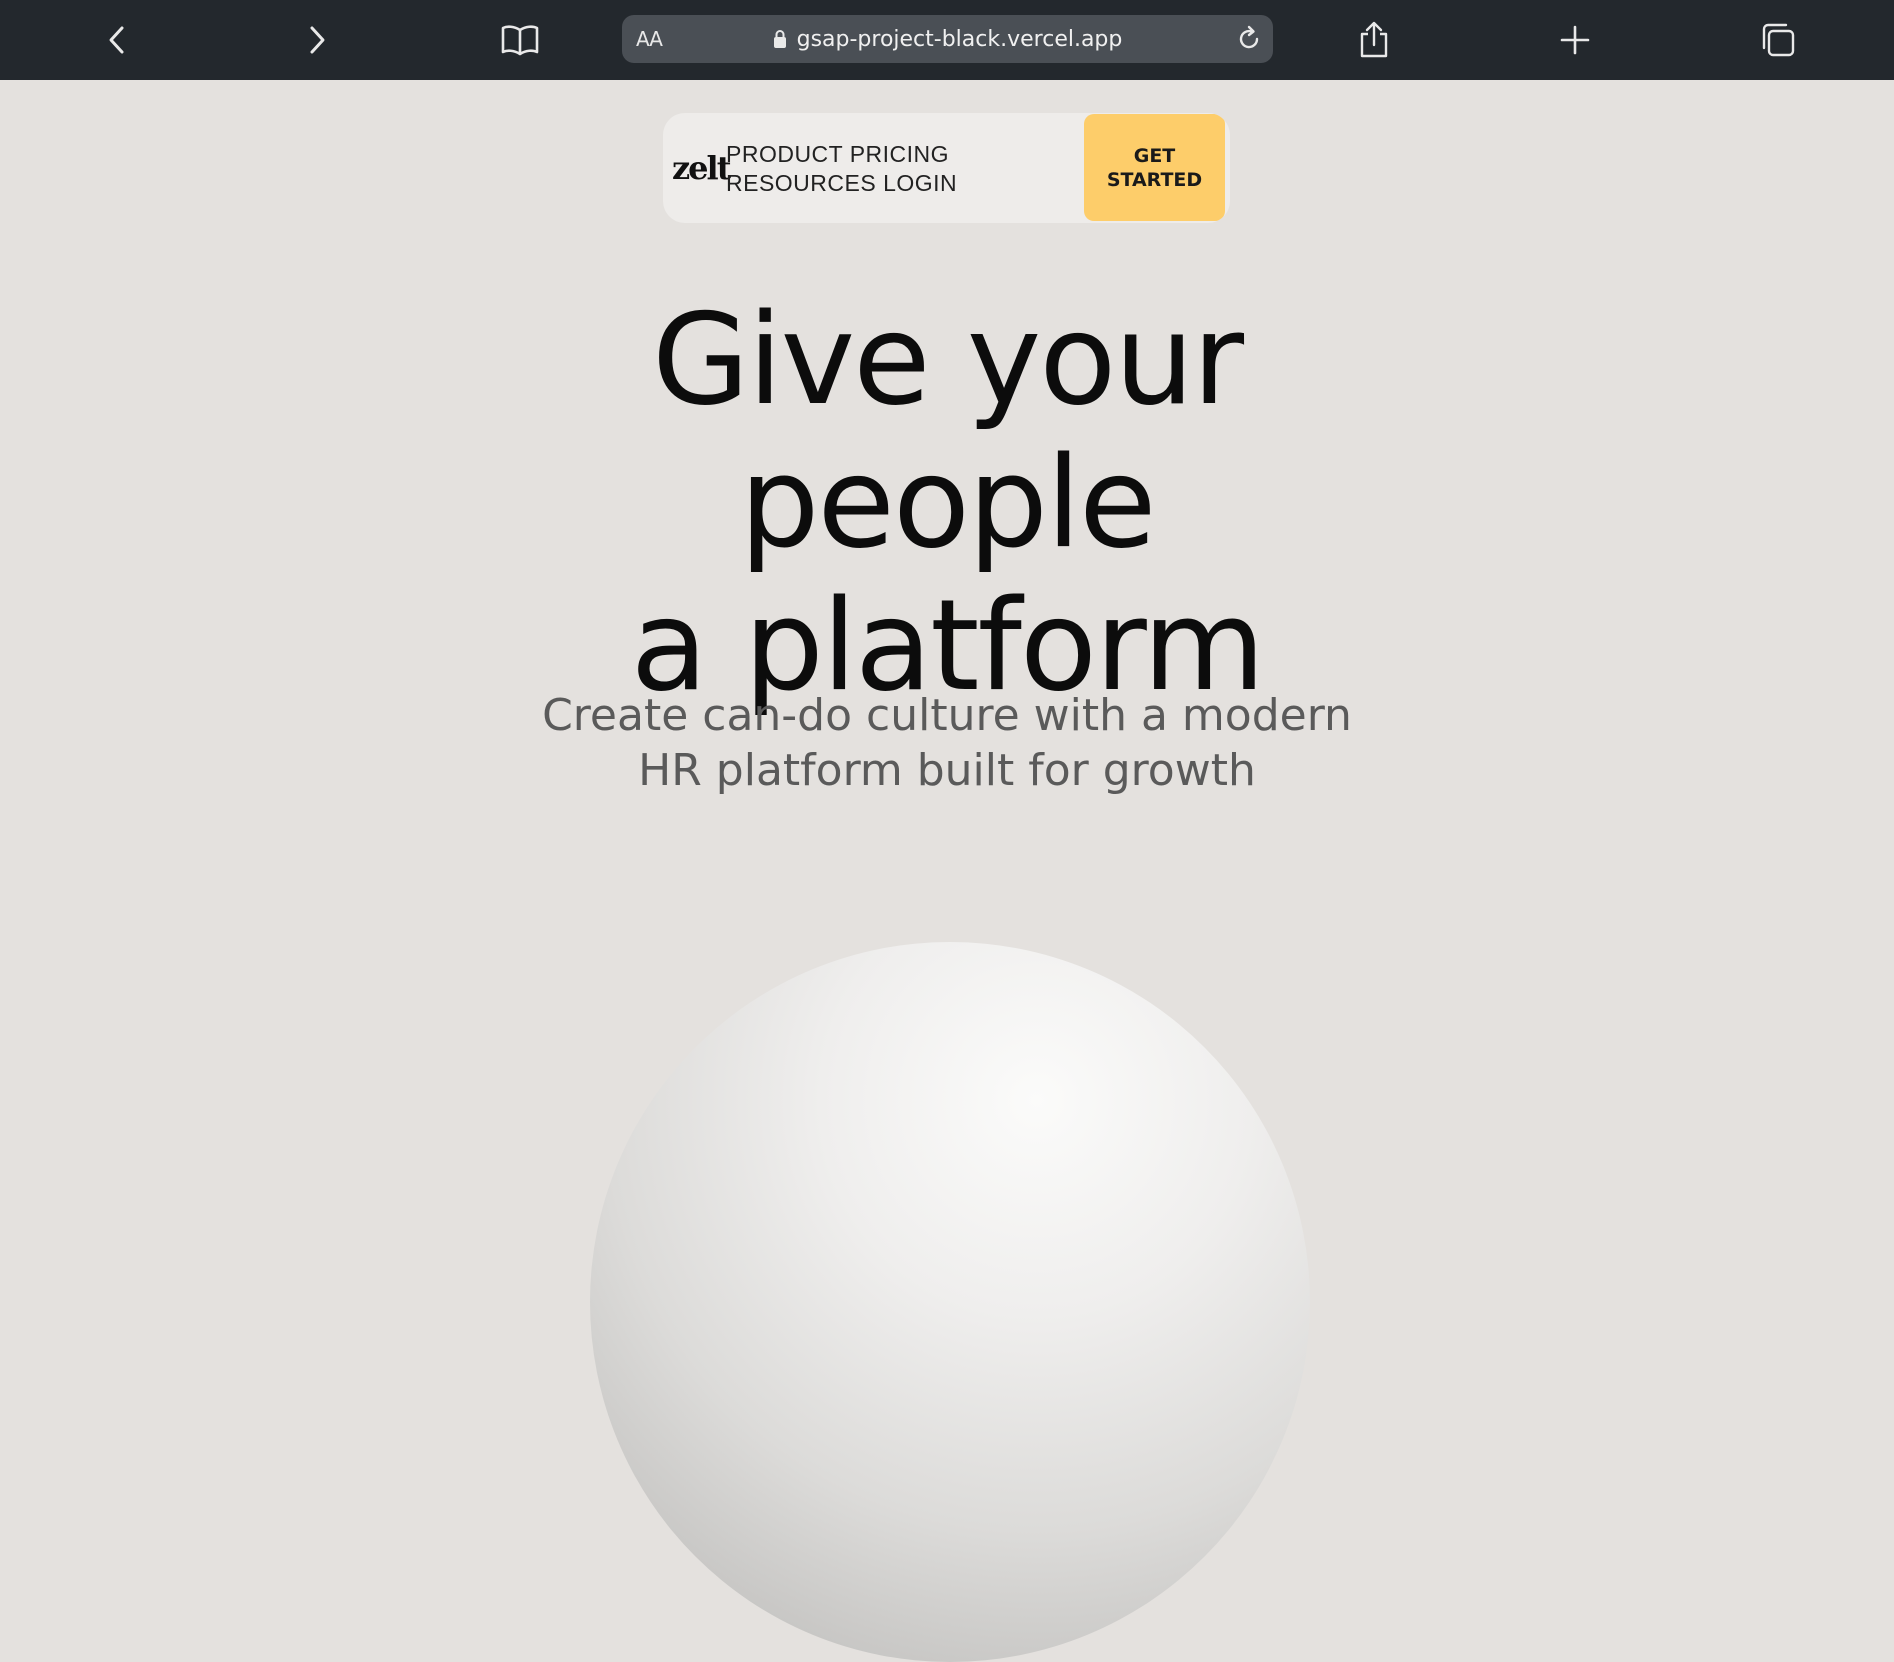 The image size is (1894, 1662). I want to click on address-bar: AA gsap-project-black.vercel.app, so click(947, 39).